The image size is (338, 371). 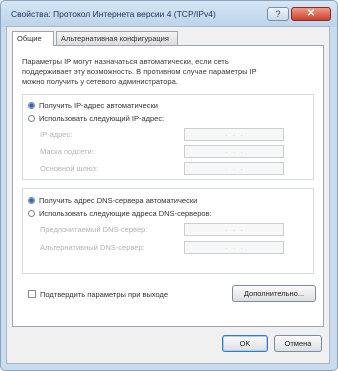 What do you see at coordinates (102, 118) in the screenshot?
I see `ip-manual-label: Использовать следующий IP-адрес:` at bounding box center [102, 118].